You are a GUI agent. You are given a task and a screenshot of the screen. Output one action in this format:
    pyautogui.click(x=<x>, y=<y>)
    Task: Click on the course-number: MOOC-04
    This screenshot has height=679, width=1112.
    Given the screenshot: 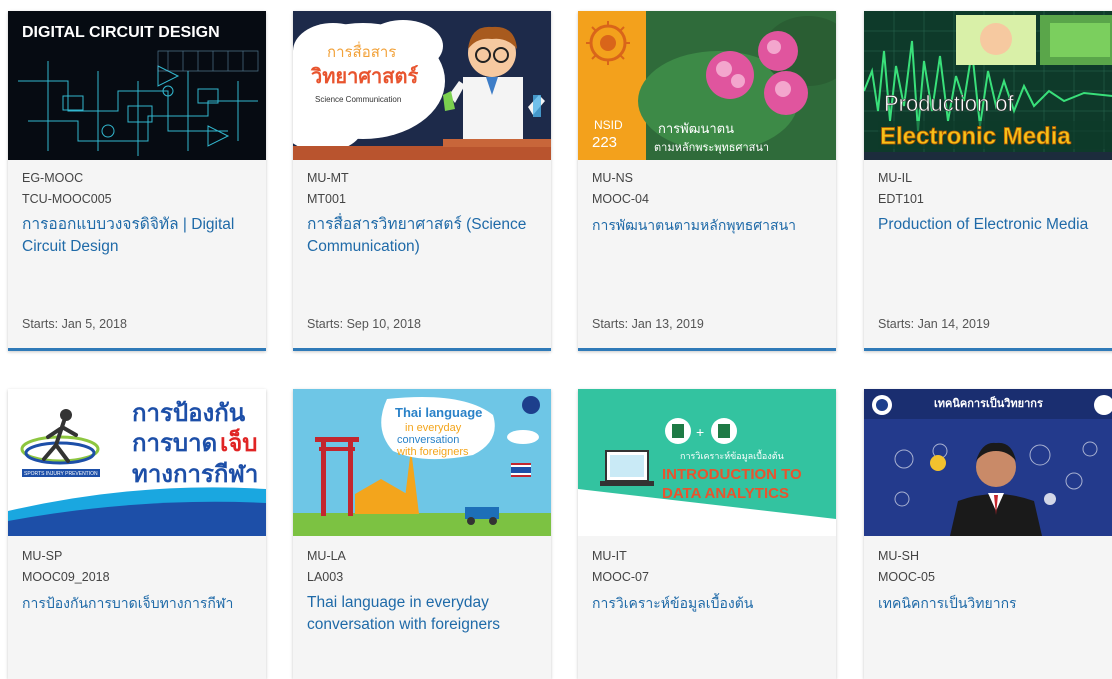 What is the action you would take?
    pyautogui.click(x=620, y=199)
    